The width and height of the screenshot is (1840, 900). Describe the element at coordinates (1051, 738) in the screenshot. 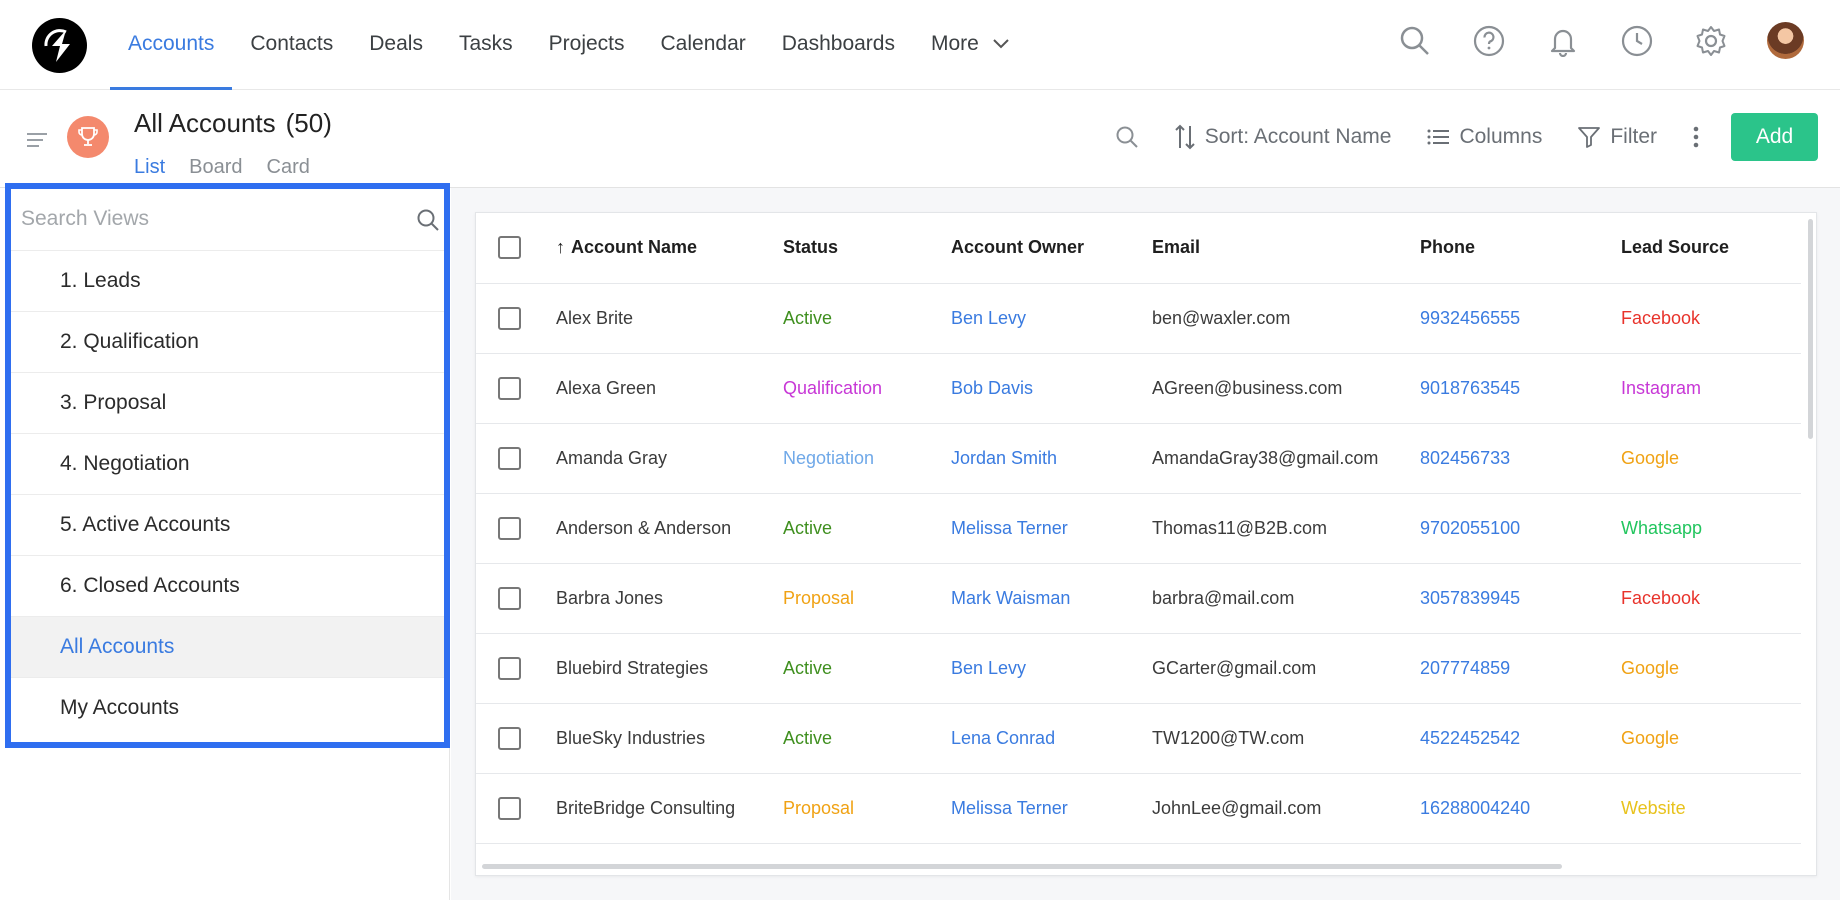

I see `account-owner-link: Lena Conrad` at that location.